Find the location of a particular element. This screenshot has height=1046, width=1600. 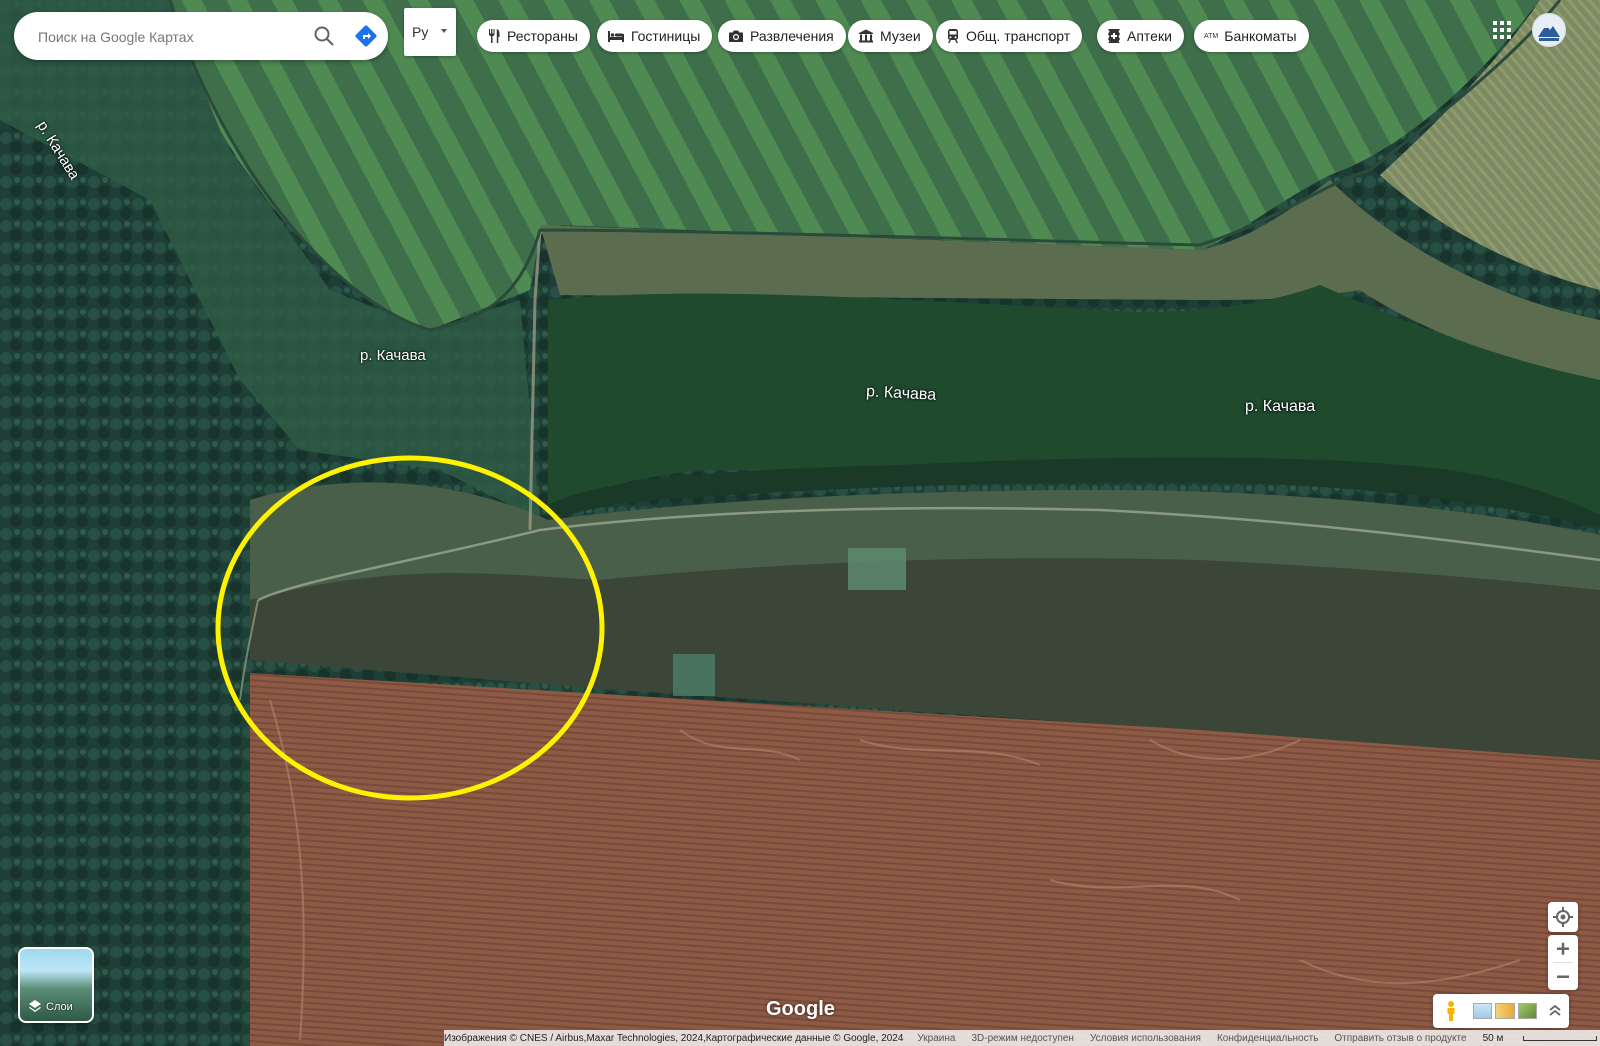

zoom-in-button is located at coordinates (1563, 948).